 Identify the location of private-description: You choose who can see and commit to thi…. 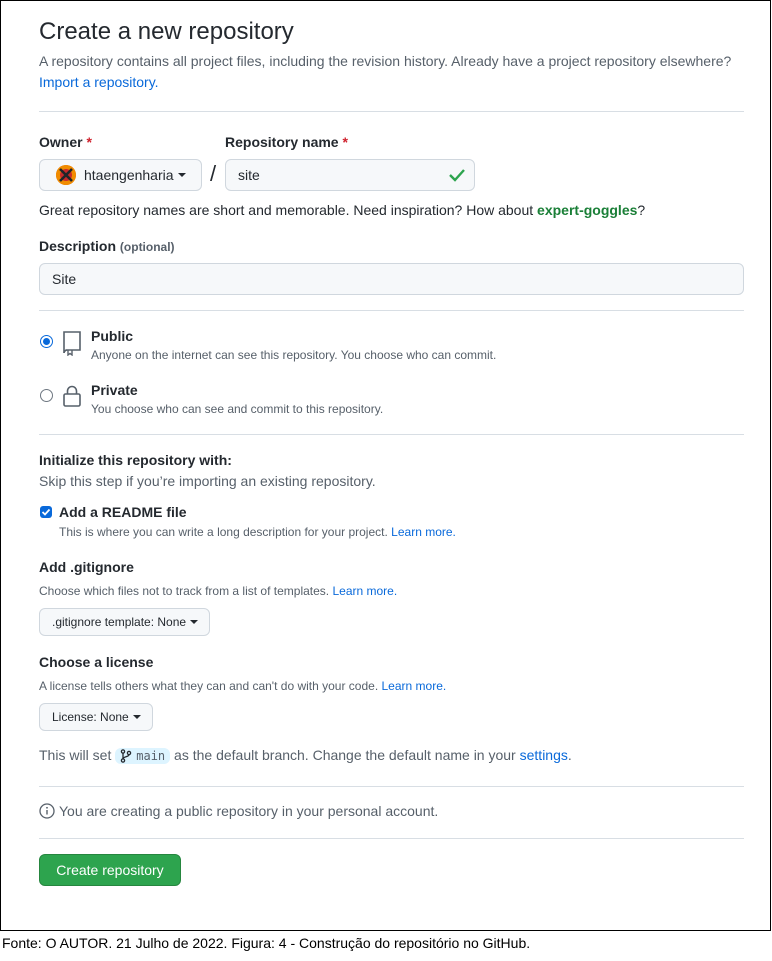
(237, 409).